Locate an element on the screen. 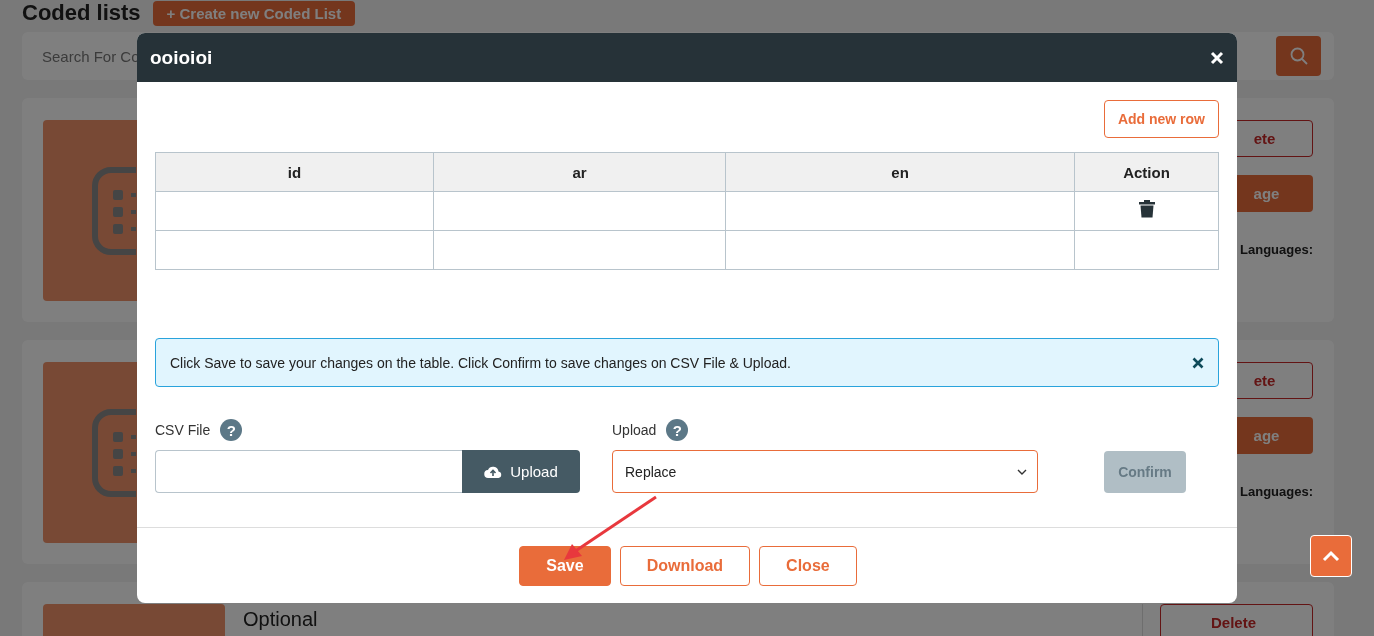 This screenshot has width=1374, height=636. column-header: en is located at coordinates (900, 172).